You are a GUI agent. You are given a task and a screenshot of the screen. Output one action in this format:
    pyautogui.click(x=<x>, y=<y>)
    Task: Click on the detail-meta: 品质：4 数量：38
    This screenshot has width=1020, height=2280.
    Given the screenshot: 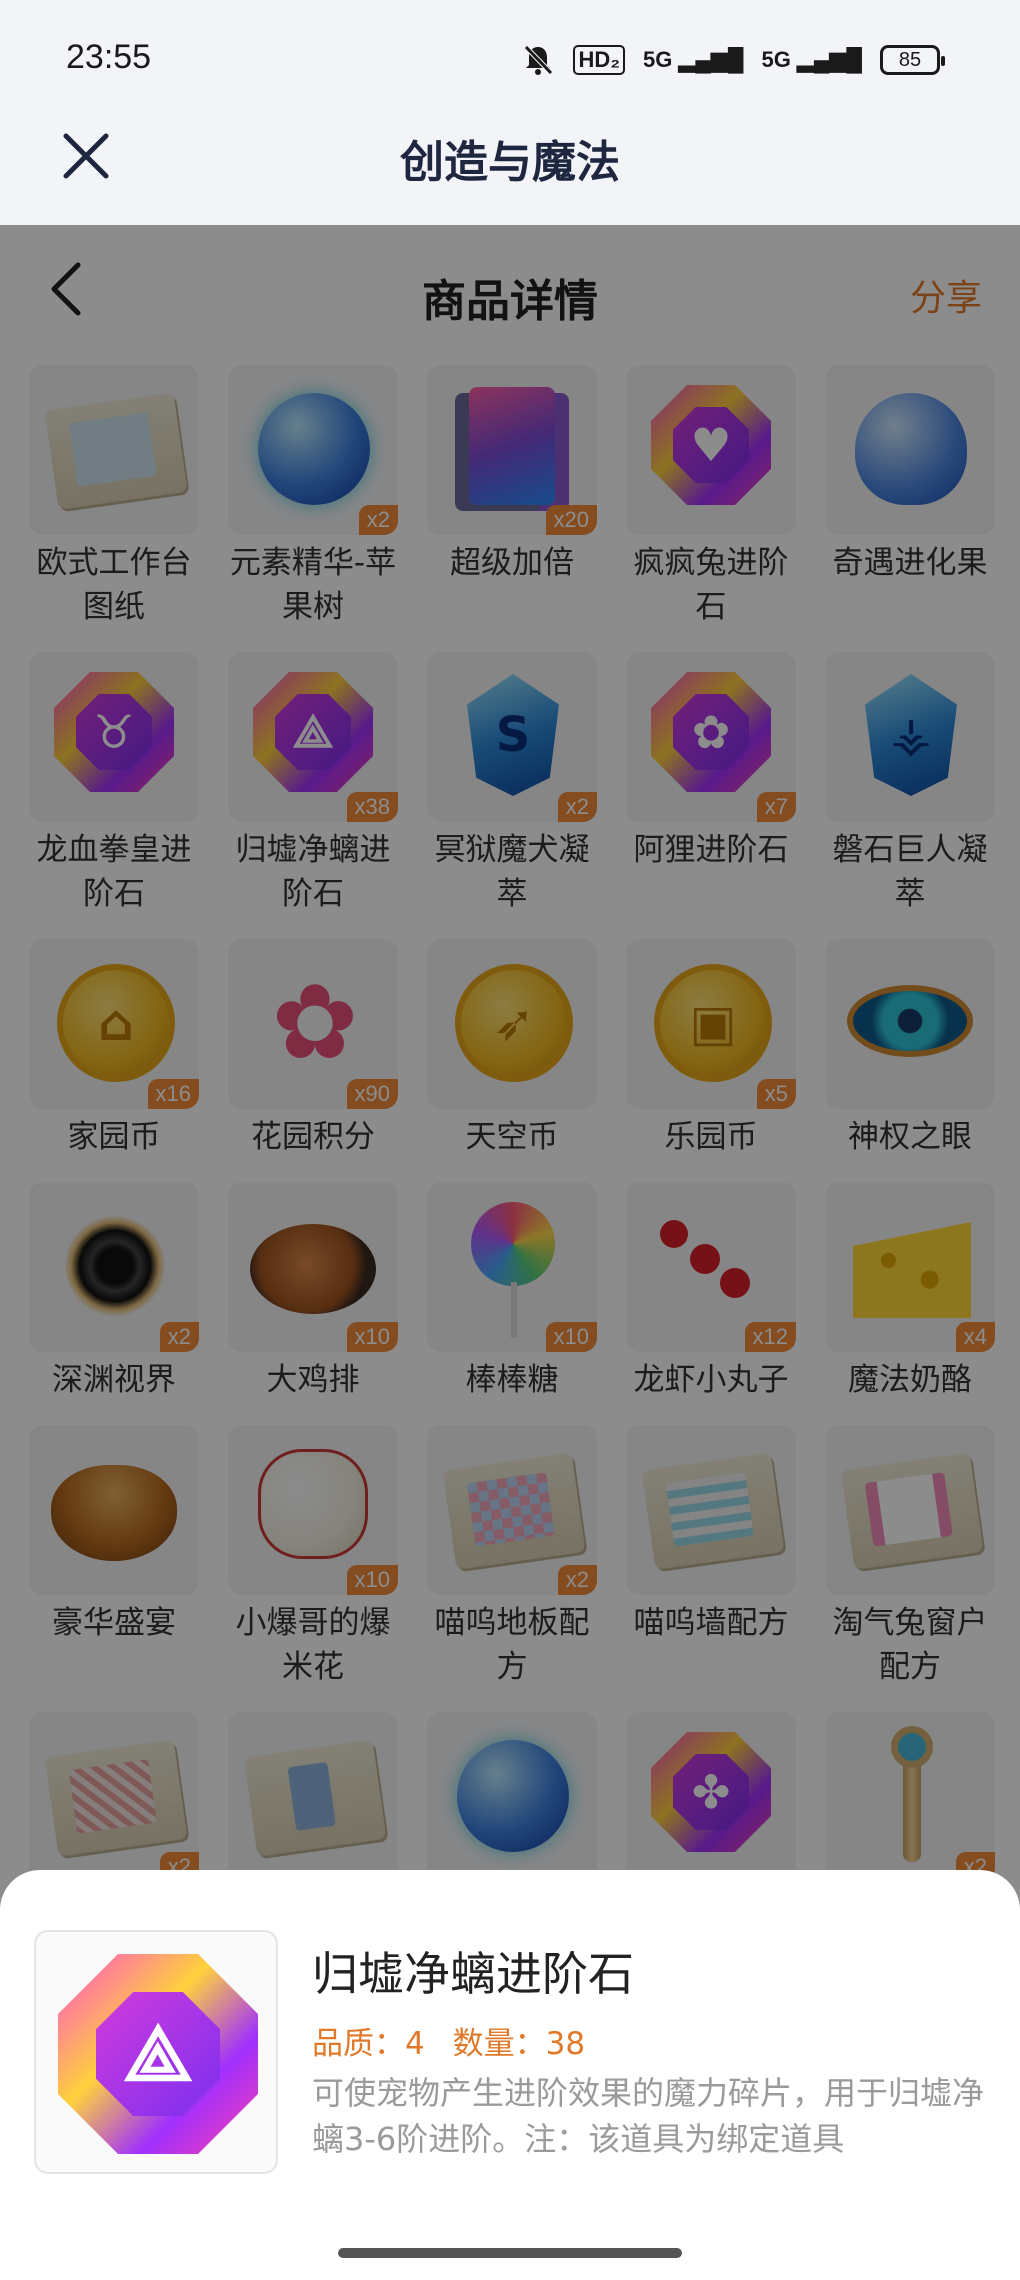 What is the action you would take?
    pyautogui.click(x=457, y=2040)
    